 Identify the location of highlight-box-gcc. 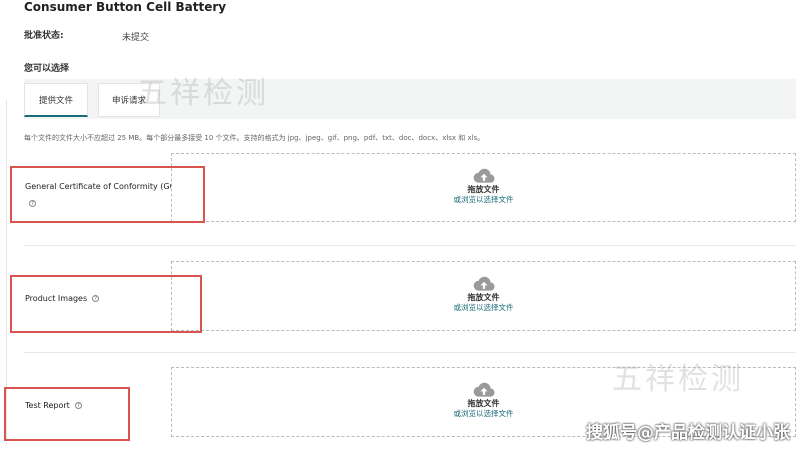
(107, 194).